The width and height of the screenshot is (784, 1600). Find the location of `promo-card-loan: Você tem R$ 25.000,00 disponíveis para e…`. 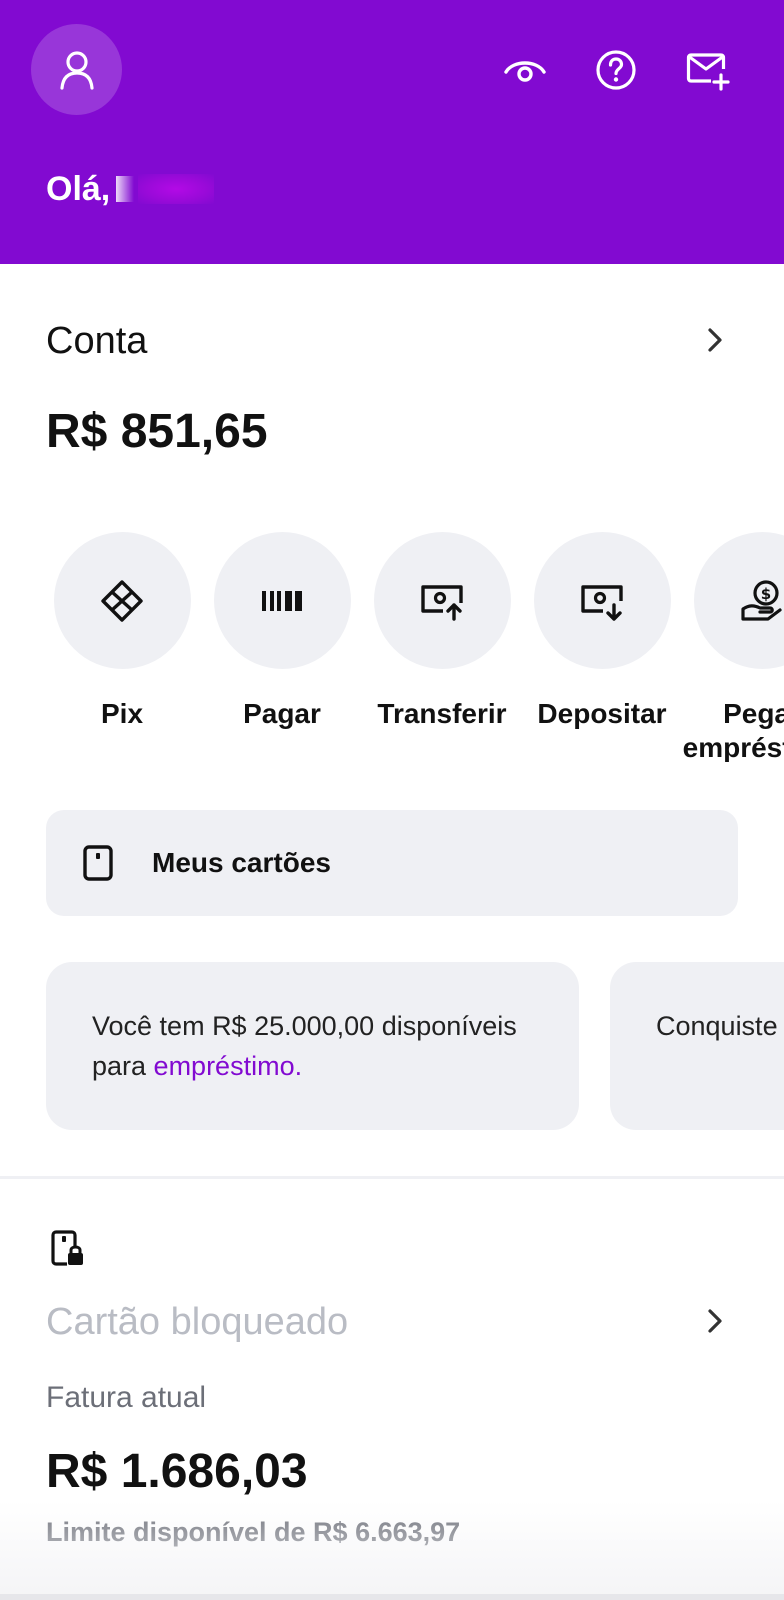

promo-card-loan: Você tem R$ 25.000,00 disponíveis para e… is located at coordinates (312, 1046).